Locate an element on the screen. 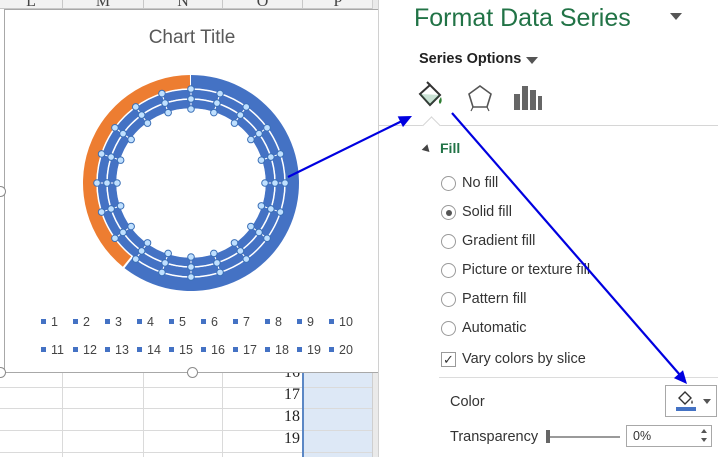 Image resolution: width=718 pixels, height=457 pixels. column-header-m: M is located at coordinates (103, 4).